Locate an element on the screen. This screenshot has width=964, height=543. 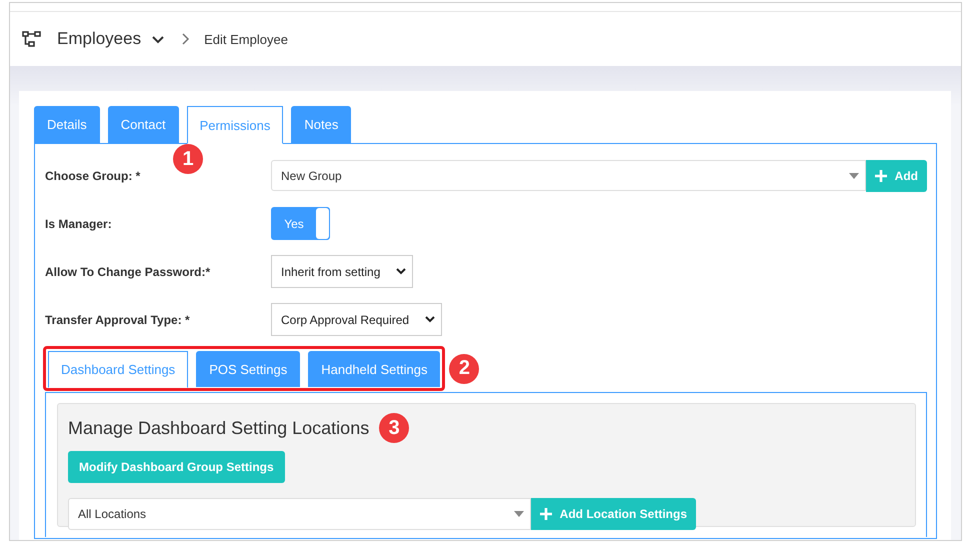
tab: Dashboard Settings is located at coordinates (118, 369).